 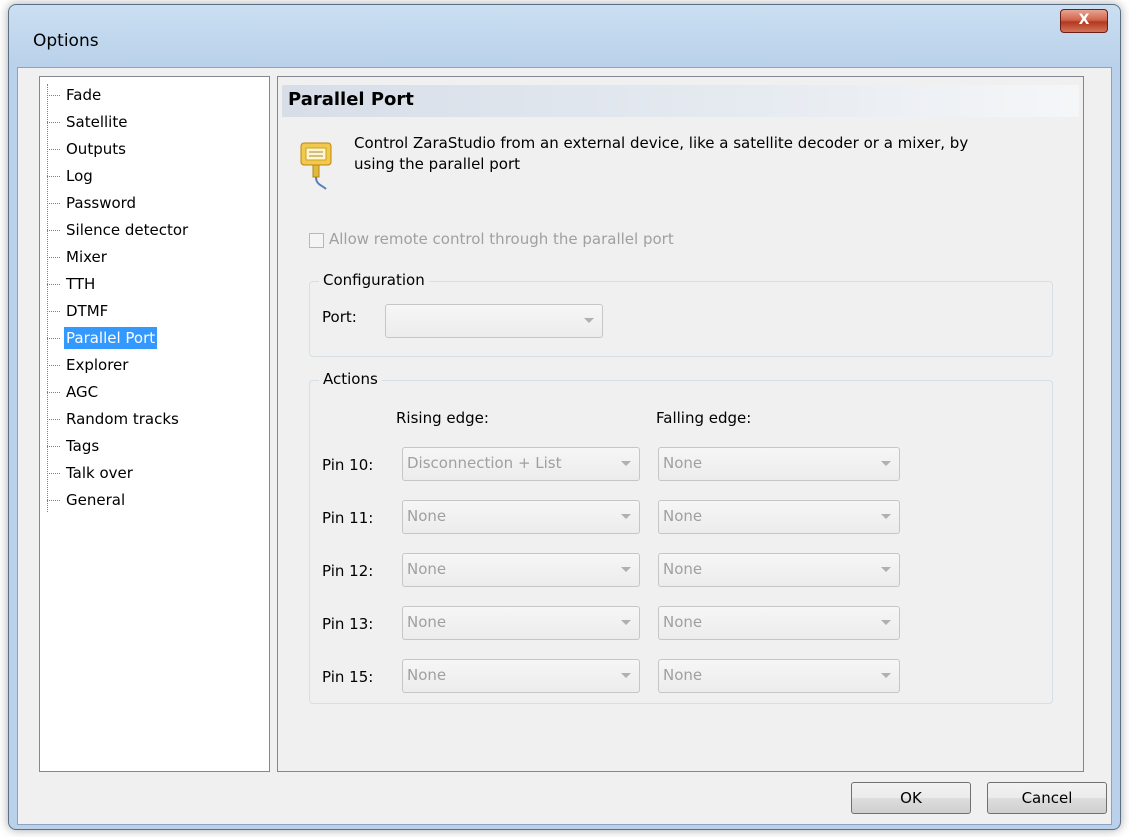 What do you see at coordinates (1047, 798) in the screenshot?
I see `cancel-button: Cancel` at bounding box center [1047, 798].